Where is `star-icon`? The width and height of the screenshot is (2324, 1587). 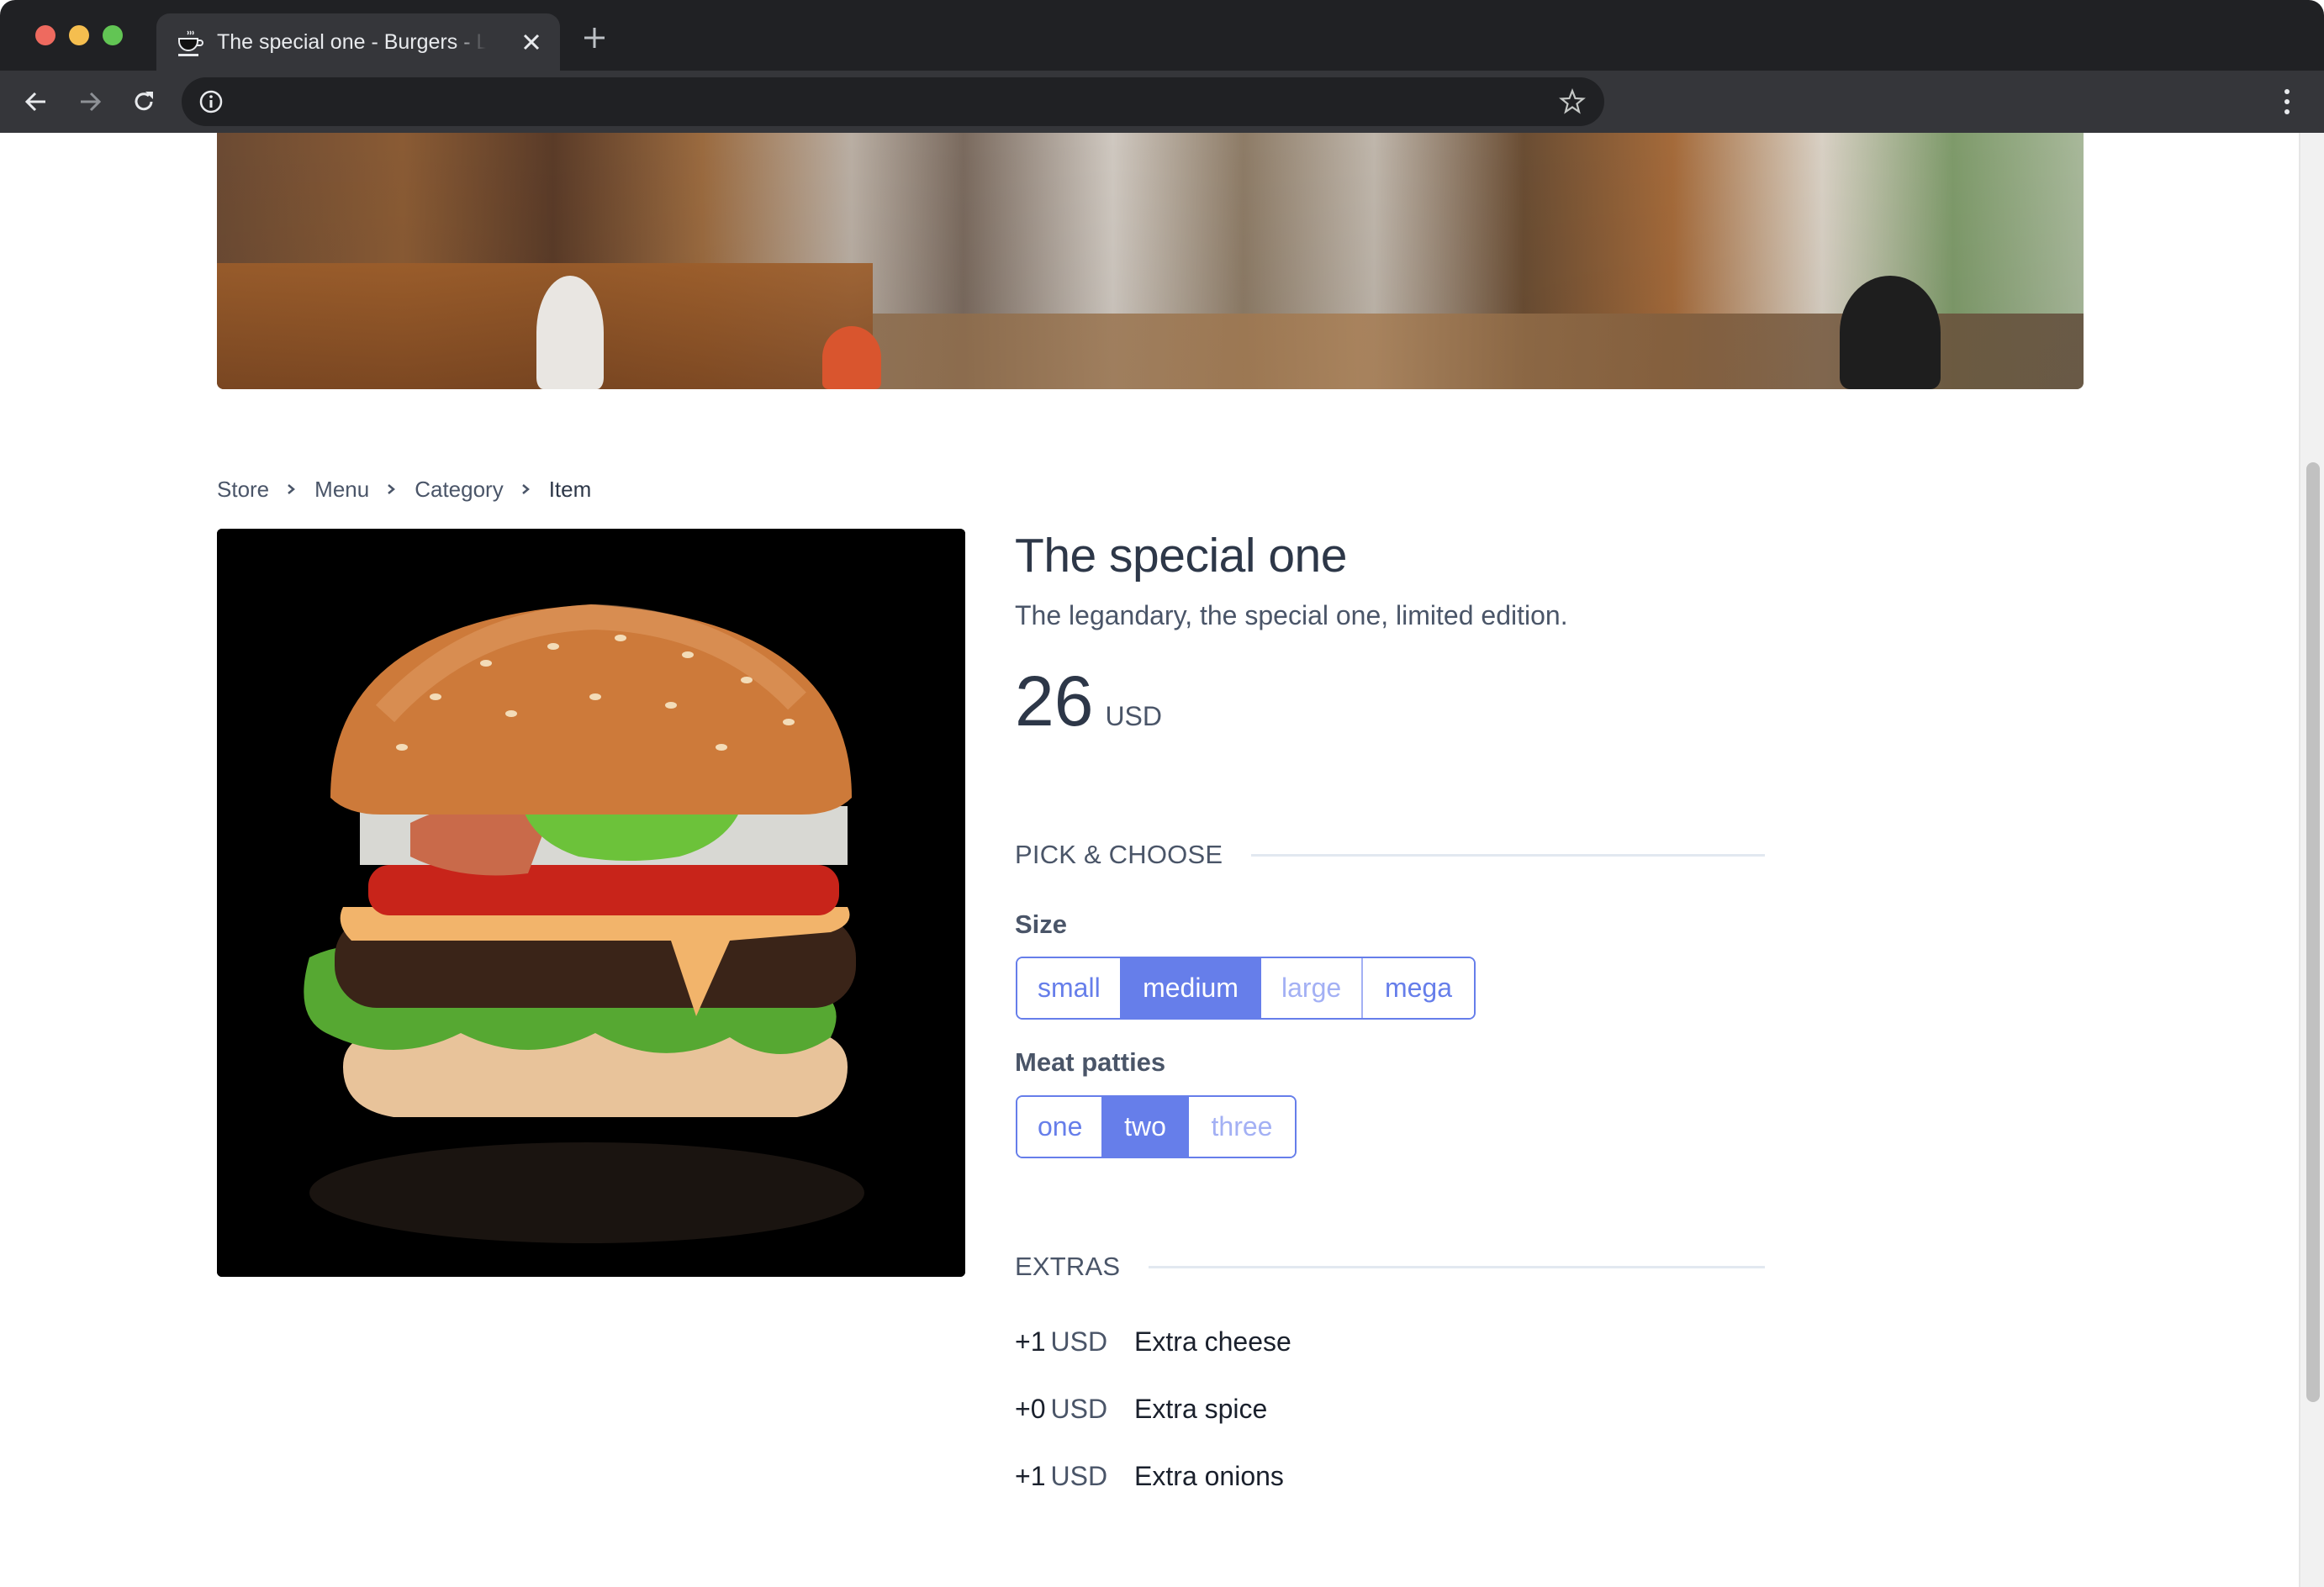 star-icon is located at coordinates (1572, 102).